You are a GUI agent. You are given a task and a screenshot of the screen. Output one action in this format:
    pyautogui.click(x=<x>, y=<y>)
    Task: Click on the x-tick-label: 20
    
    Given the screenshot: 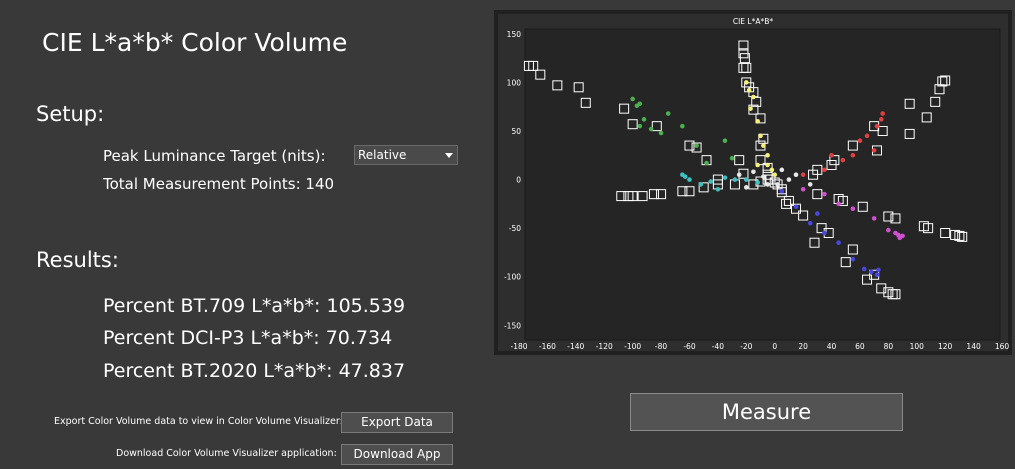 What is the action you would take?
    pyautogui.click(x=803, y=346)
    